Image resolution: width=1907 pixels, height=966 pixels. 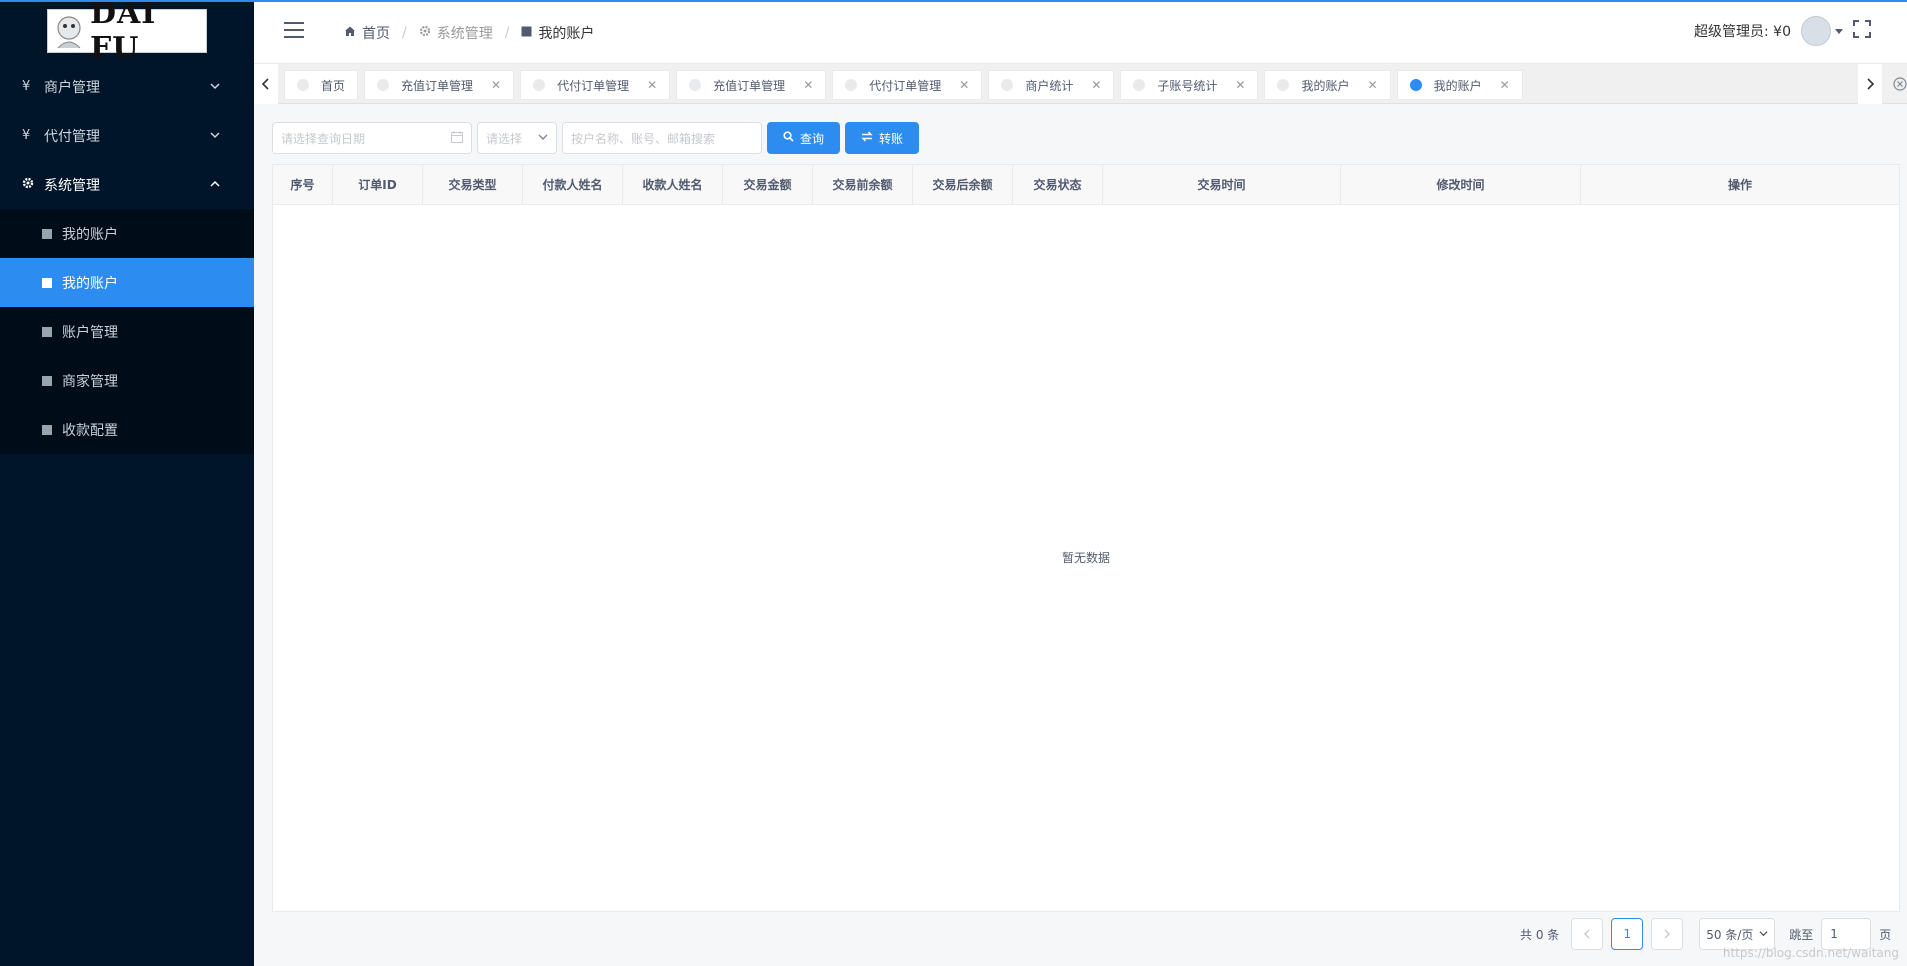 I want to click on jump-label: 跳至, so click(x=1801, y=934).